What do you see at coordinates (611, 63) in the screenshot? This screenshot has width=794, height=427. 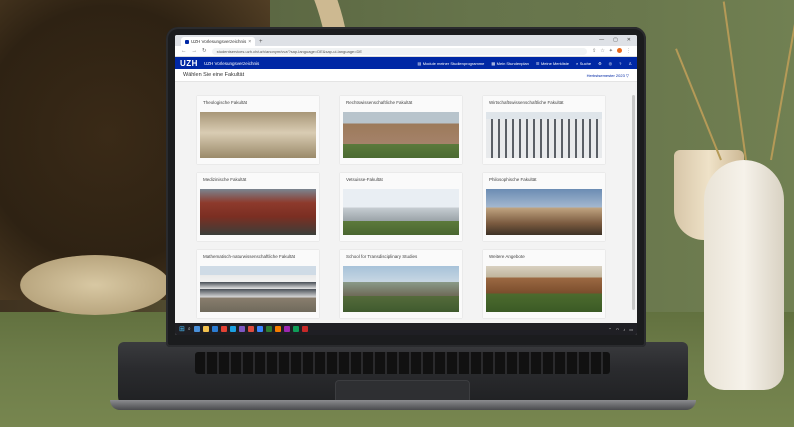 I see `language-icon: ◎` at bounding box center [611, 63].